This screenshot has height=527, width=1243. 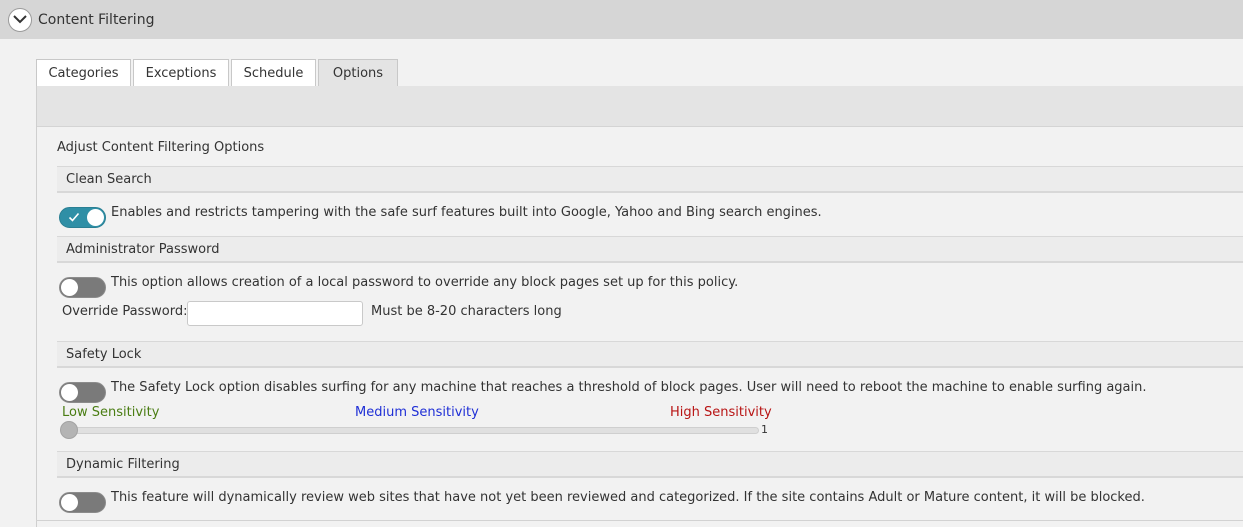 What do you see at coordinates (69, 430) in the screenshot?
I see `sensitivity-slider-handle` at bounding box center [69, 430].